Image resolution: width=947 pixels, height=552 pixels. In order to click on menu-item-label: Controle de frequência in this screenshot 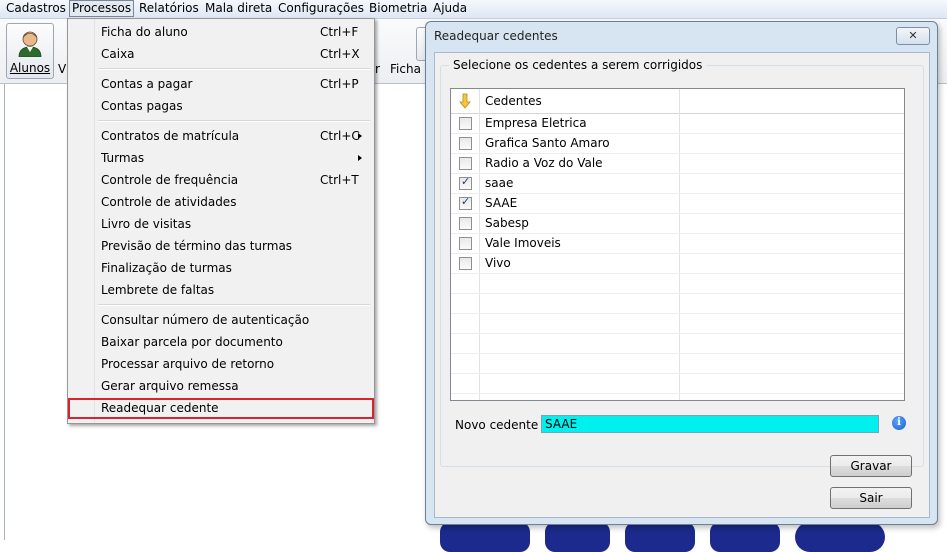, I will do `click(170, 180)`.